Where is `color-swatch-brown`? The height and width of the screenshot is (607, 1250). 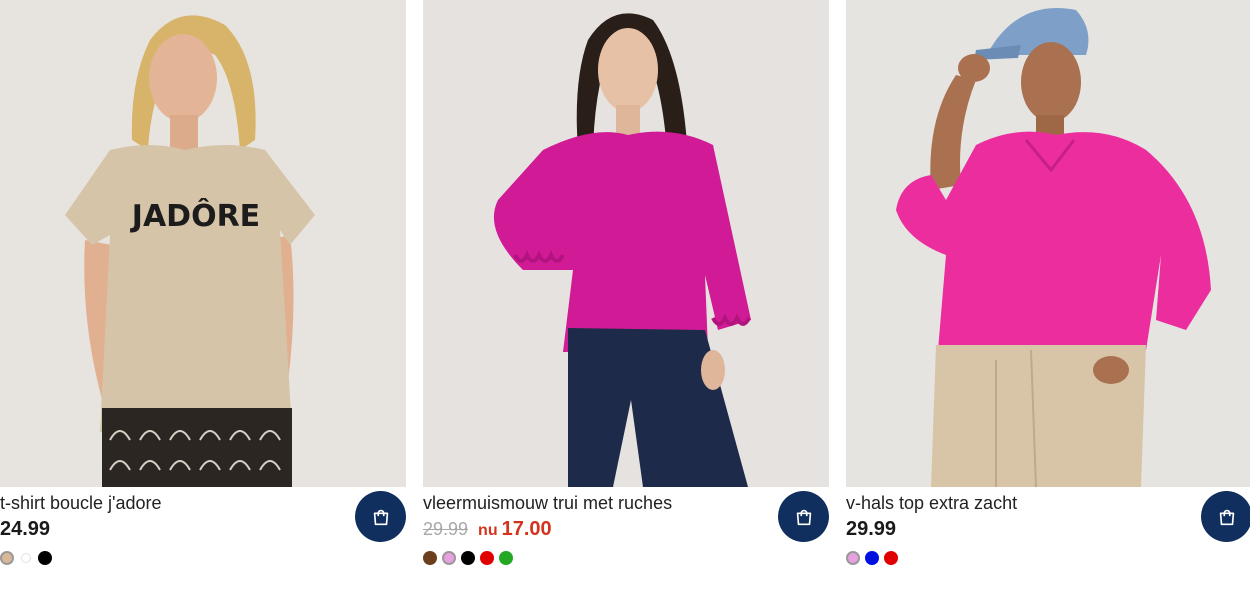 color-swatch-brown is located at coordinates (430, 558).